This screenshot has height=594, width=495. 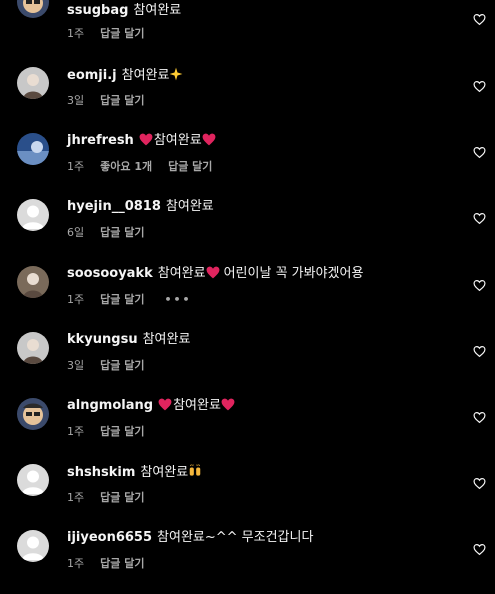 What do you see at coordinates (102, 339) in the screenshot?
I see `username-link: kkyungsu` at bounding box center [102, 339].